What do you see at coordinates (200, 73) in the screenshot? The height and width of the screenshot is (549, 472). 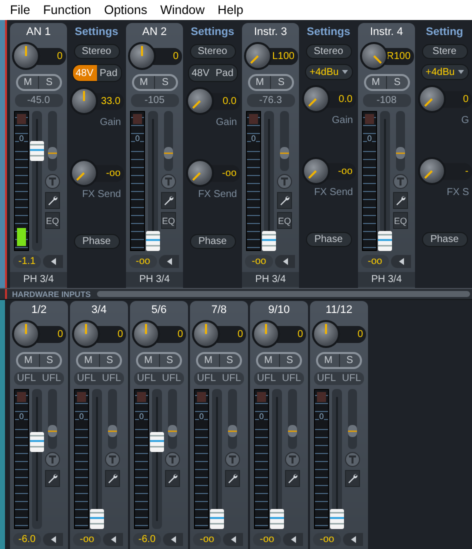 I see `phantom-power-button: 48V` at bounding box center [200, 73].